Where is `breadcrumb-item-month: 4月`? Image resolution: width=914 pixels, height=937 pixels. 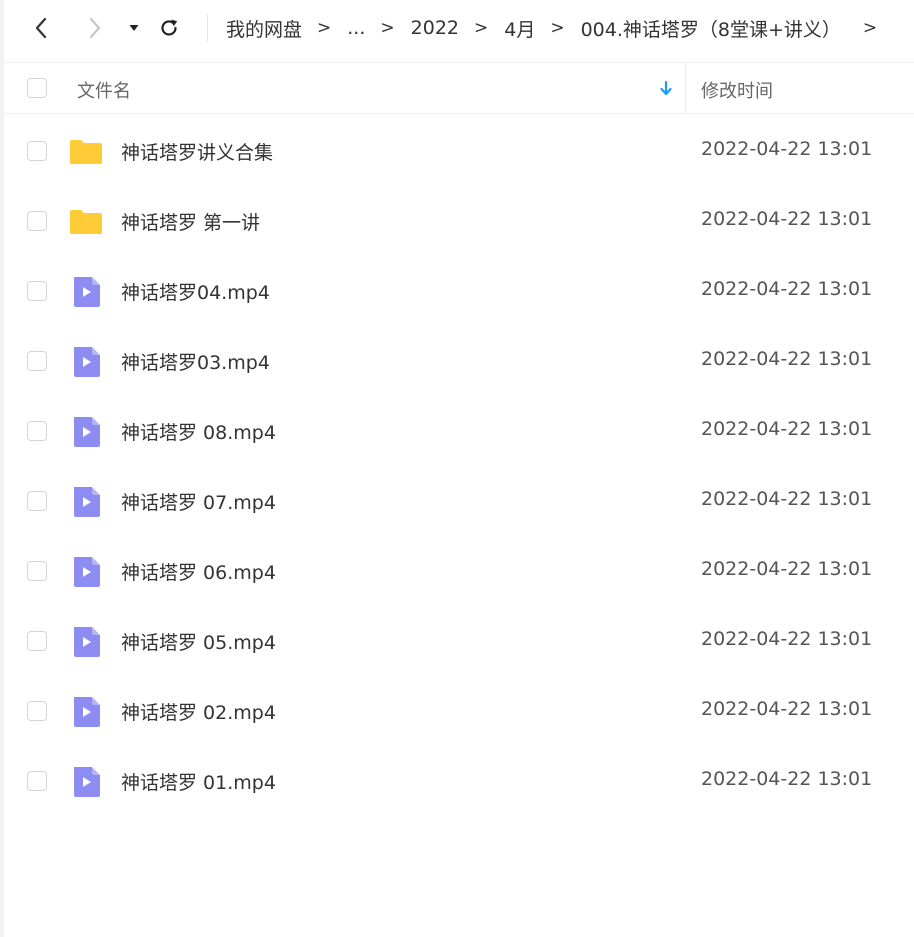 breadcrumb-item-month: 4月 is located at coordinates (519, 28).